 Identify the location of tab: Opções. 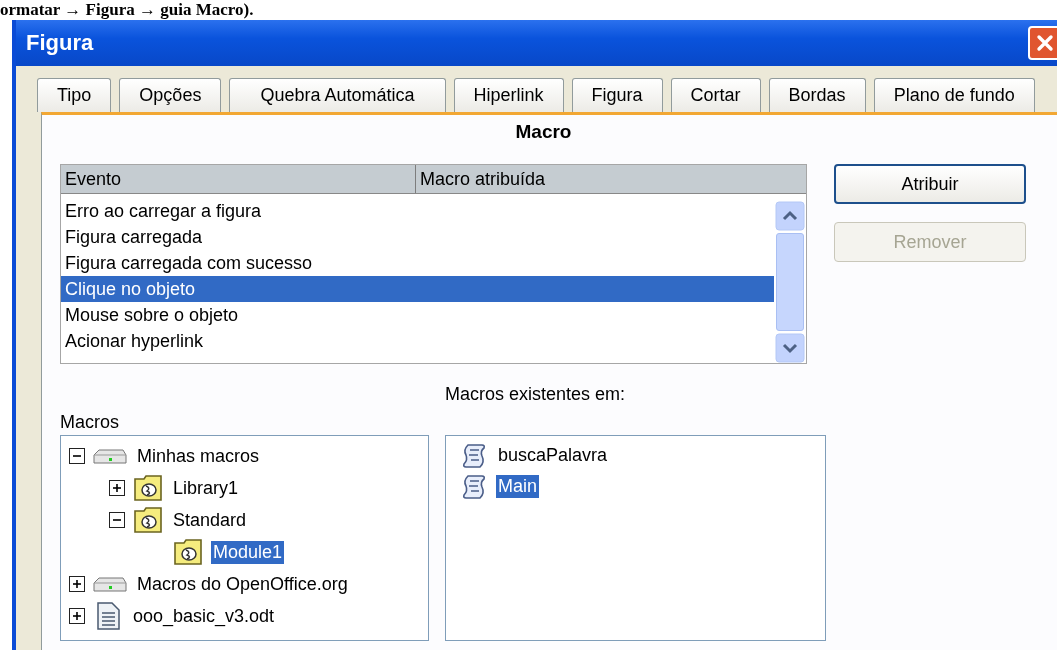
(170, 95).